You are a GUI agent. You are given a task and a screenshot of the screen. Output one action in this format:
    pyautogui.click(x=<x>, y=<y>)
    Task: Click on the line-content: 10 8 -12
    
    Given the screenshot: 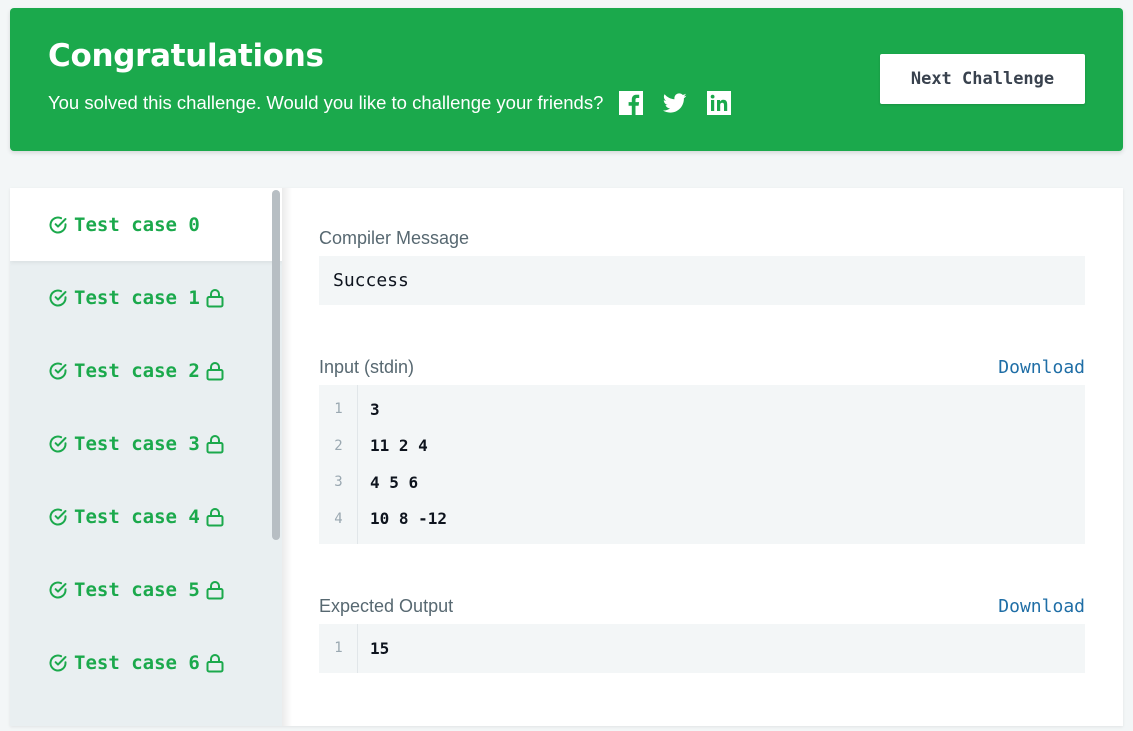 What is the action you would take?
    pyautogui.click(x=409, y=518)
    